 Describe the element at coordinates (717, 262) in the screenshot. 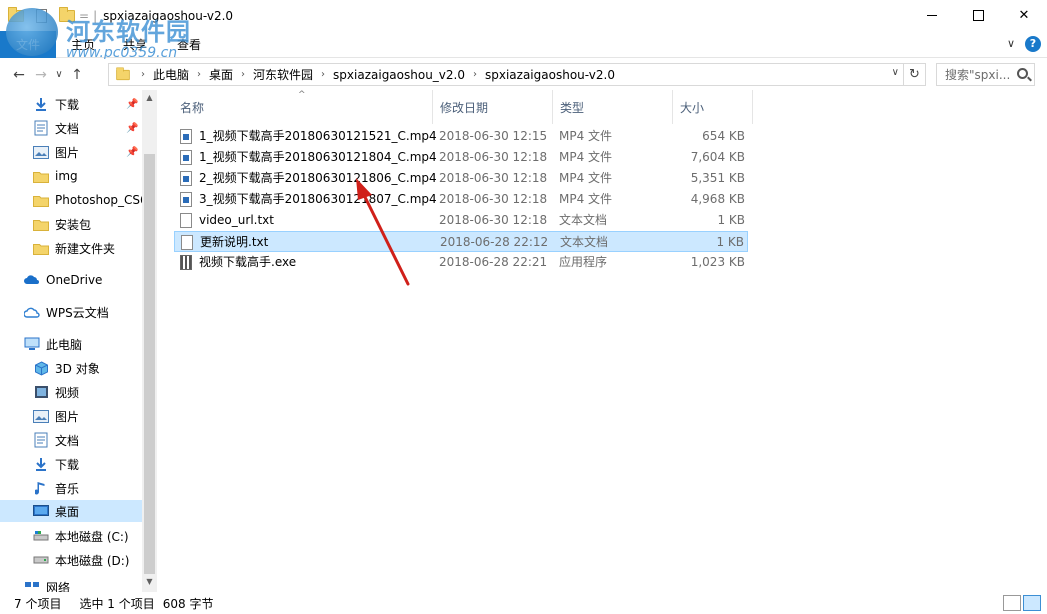

I see `file-size: 1,023 KB` at that location.